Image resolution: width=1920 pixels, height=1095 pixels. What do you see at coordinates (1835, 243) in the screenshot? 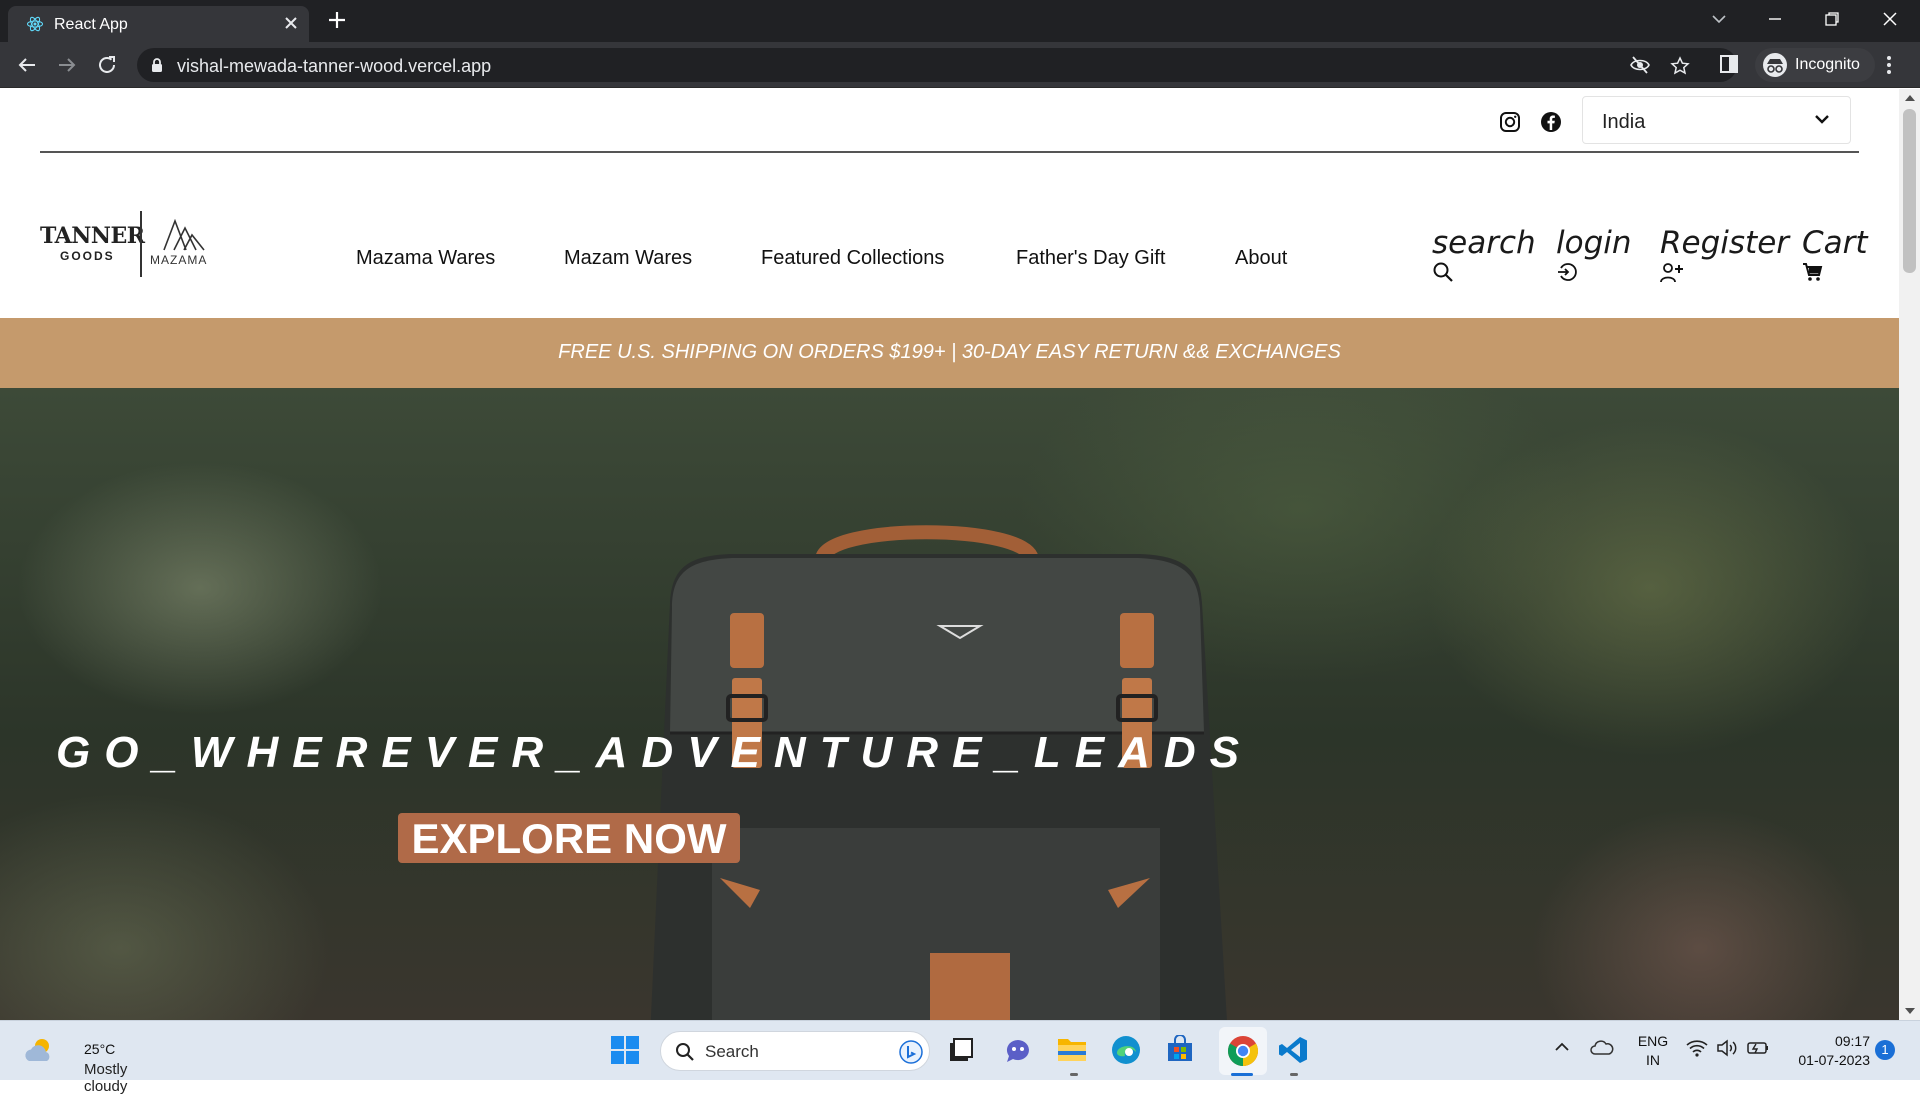
I see `cart-label: Cart` at bounding box center [1835, 243].